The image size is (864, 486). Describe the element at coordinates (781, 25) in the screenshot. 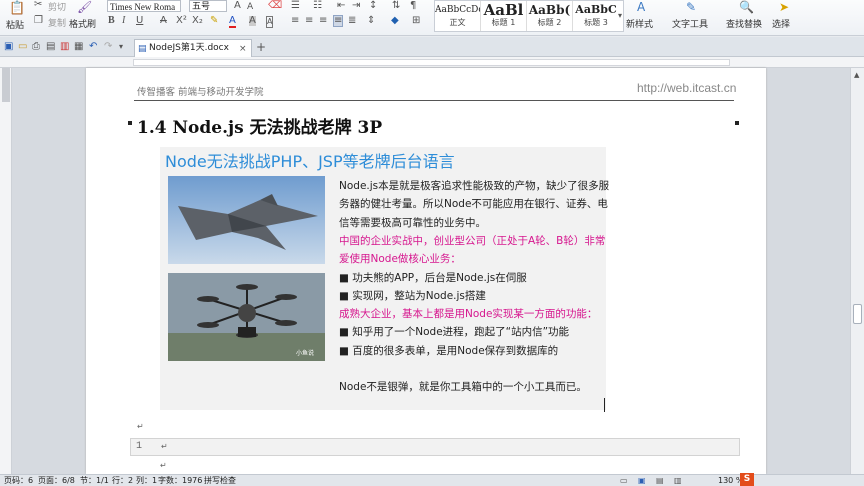

I see `select-label: 选择` at that location.